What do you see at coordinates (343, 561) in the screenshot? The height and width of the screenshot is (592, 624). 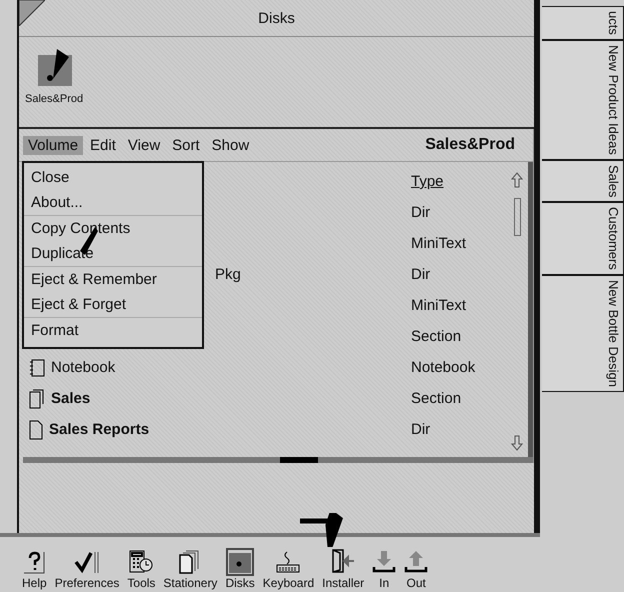 I see `door-arrow-icon` at bounding box center [343, 561].